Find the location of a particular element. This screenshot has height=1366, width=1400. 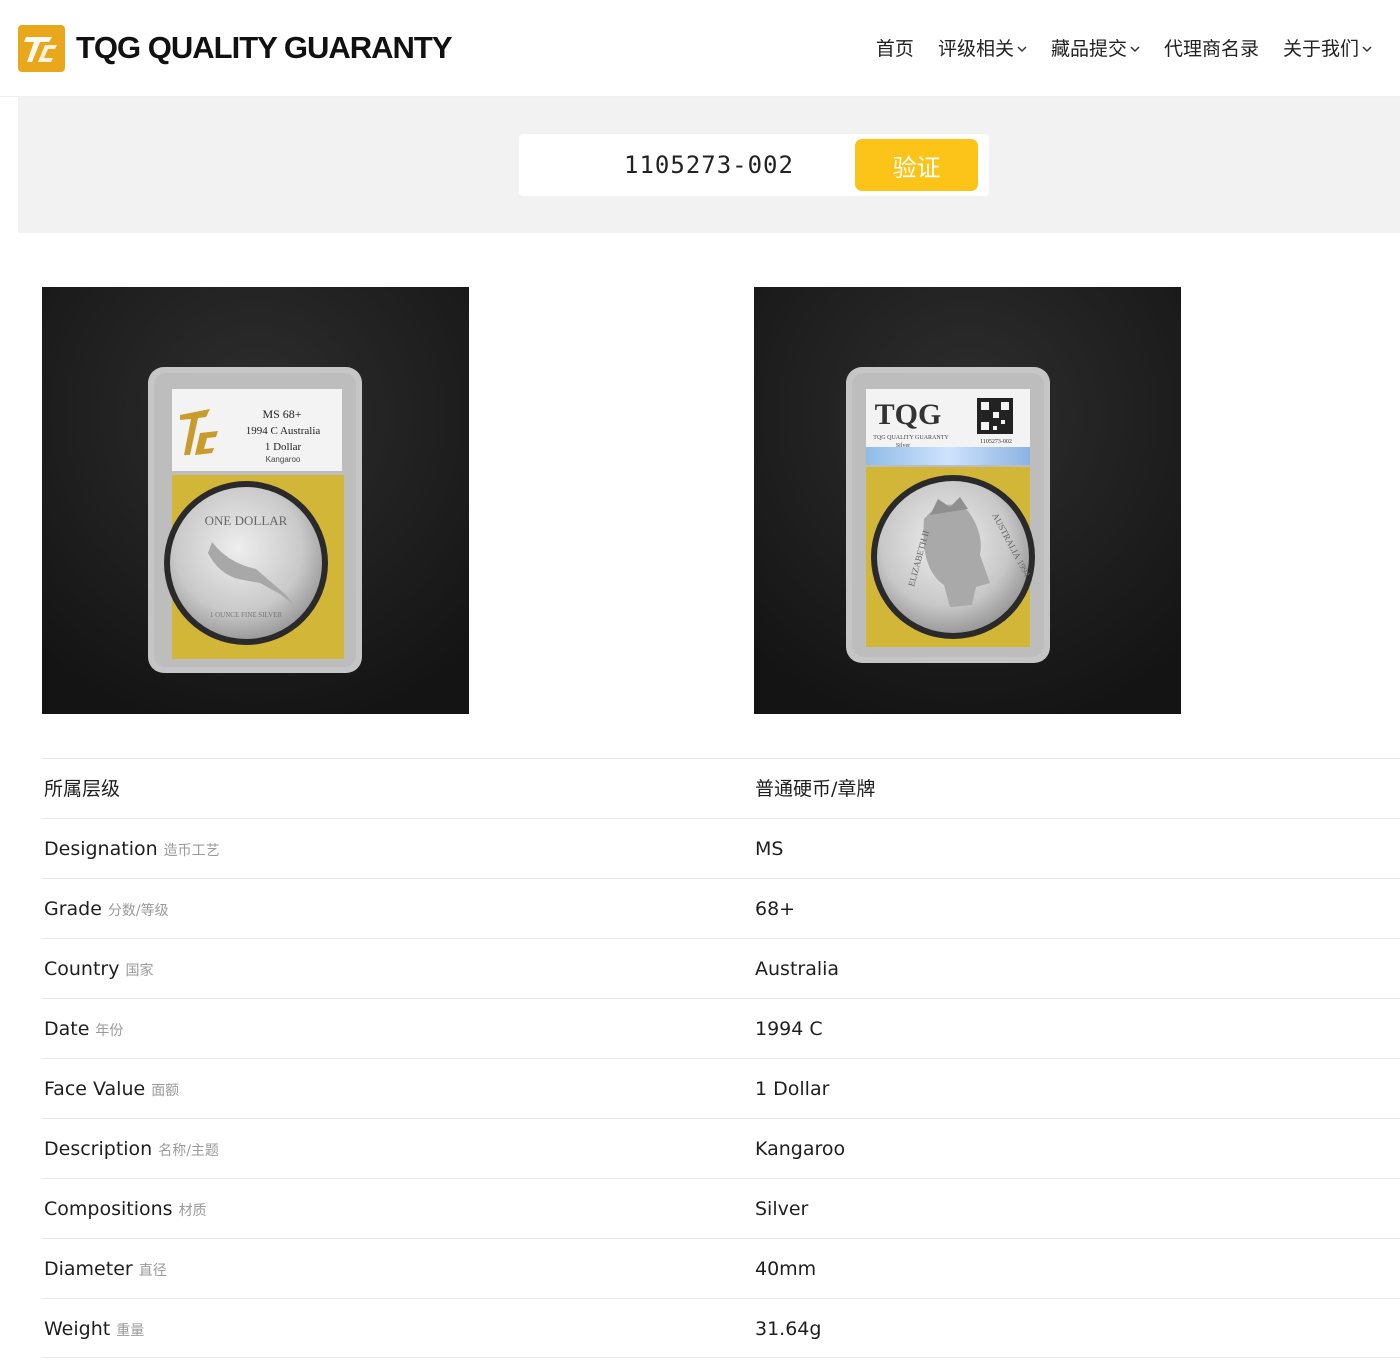

slab-label-line: 1105273-002 is located at coordinates (996, 442).